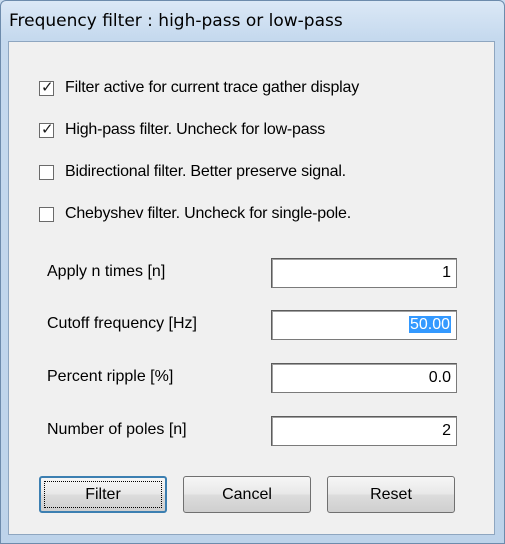  Describe the element at coordinates (364, 273) in the screenshot. I see `apply-n-times-input: 1` at that location.